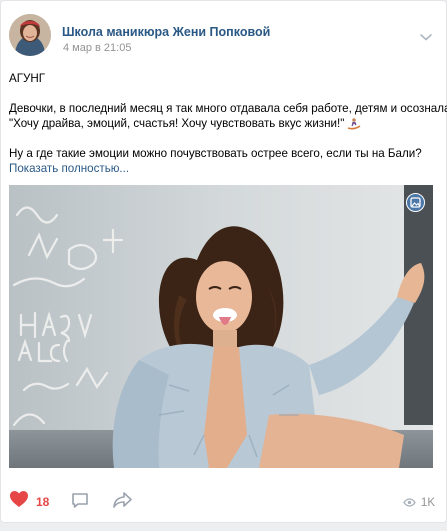  I want to click on post-text-line: АГУНГ, so click(27, 78).